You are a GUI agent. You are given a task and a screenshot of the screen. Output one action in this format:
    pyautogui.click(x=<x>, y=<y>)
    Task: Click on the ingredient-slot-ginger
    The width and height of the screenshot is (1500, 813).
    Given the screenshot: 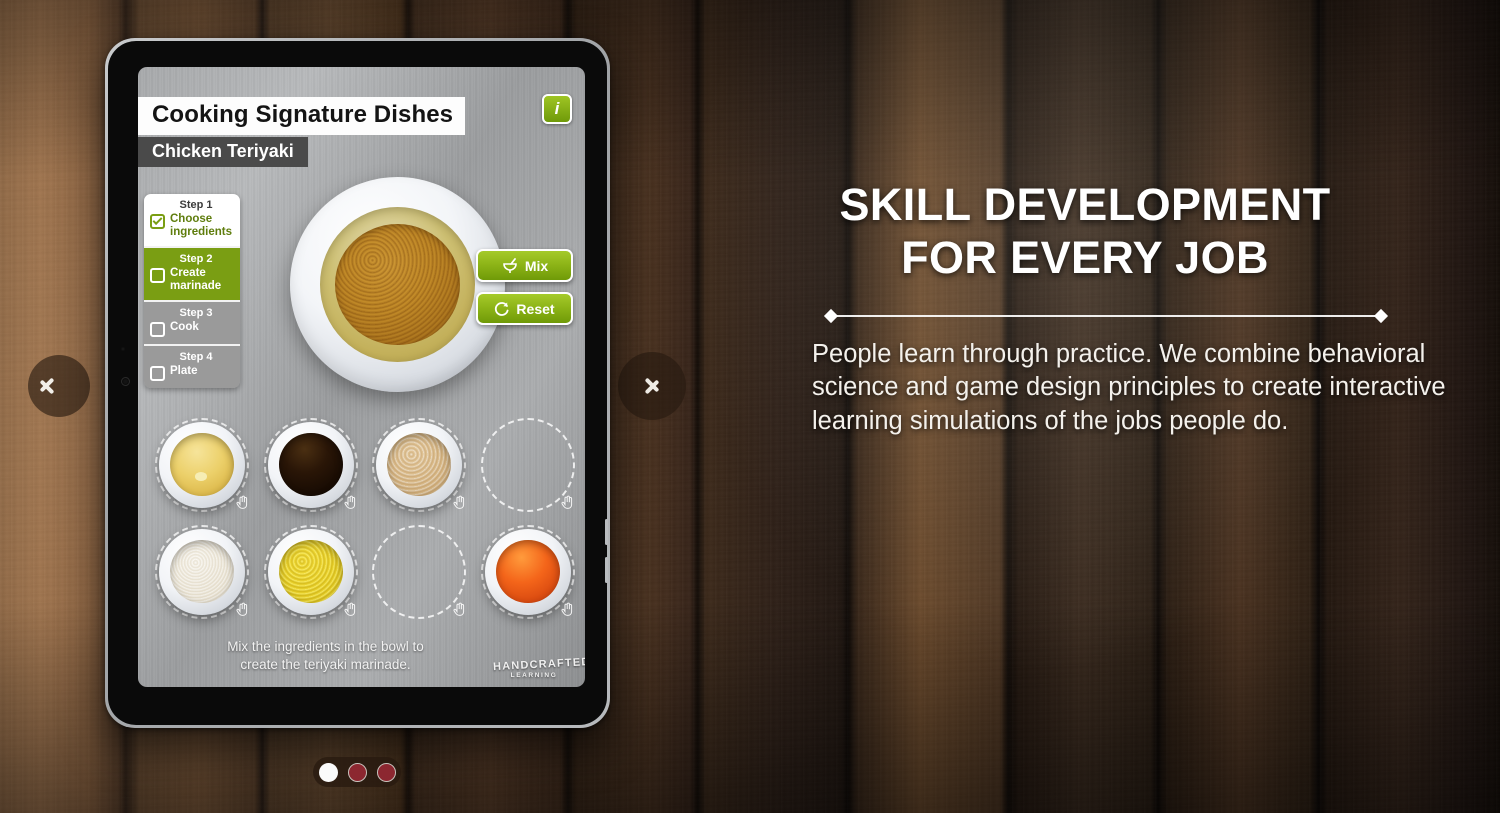 What is the action you would take?
    pyautogui.click(x=311, y=571)
    